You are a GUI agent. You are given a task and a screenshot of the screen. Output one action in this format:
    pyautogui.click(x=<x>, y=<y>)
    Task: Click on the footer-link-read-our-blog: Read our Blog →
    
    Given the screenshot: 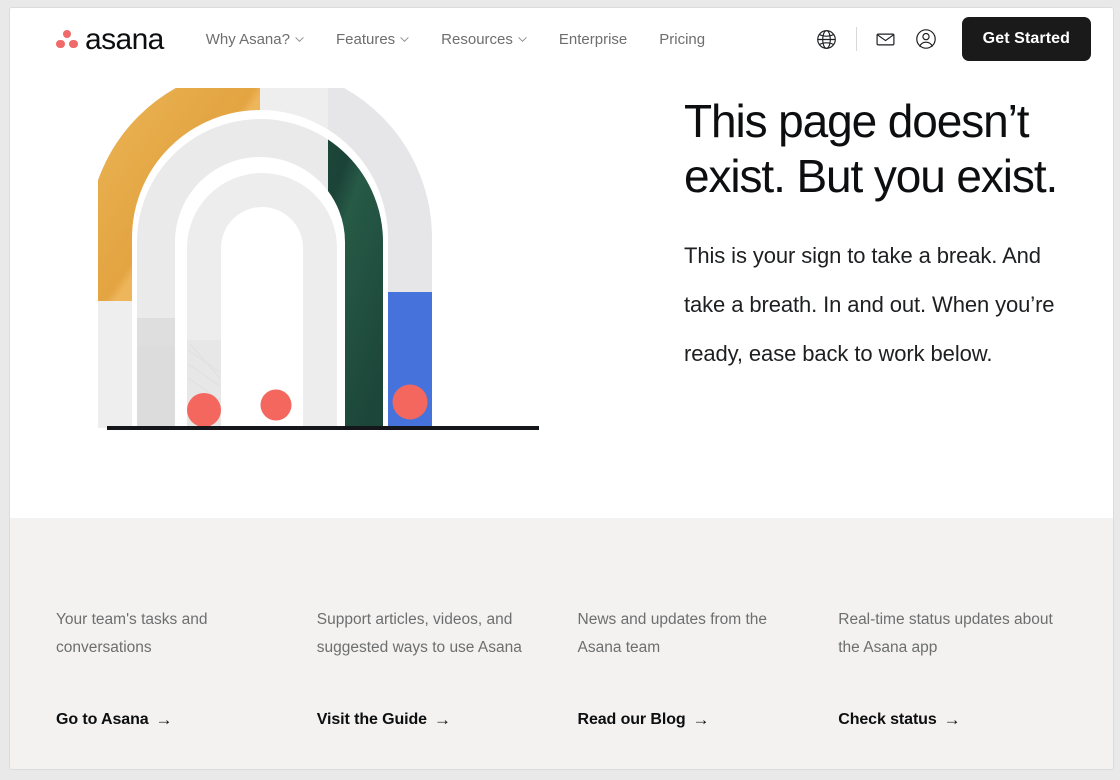 What is the action you would take?
    pyautogui.click(x=644, y=720)
    